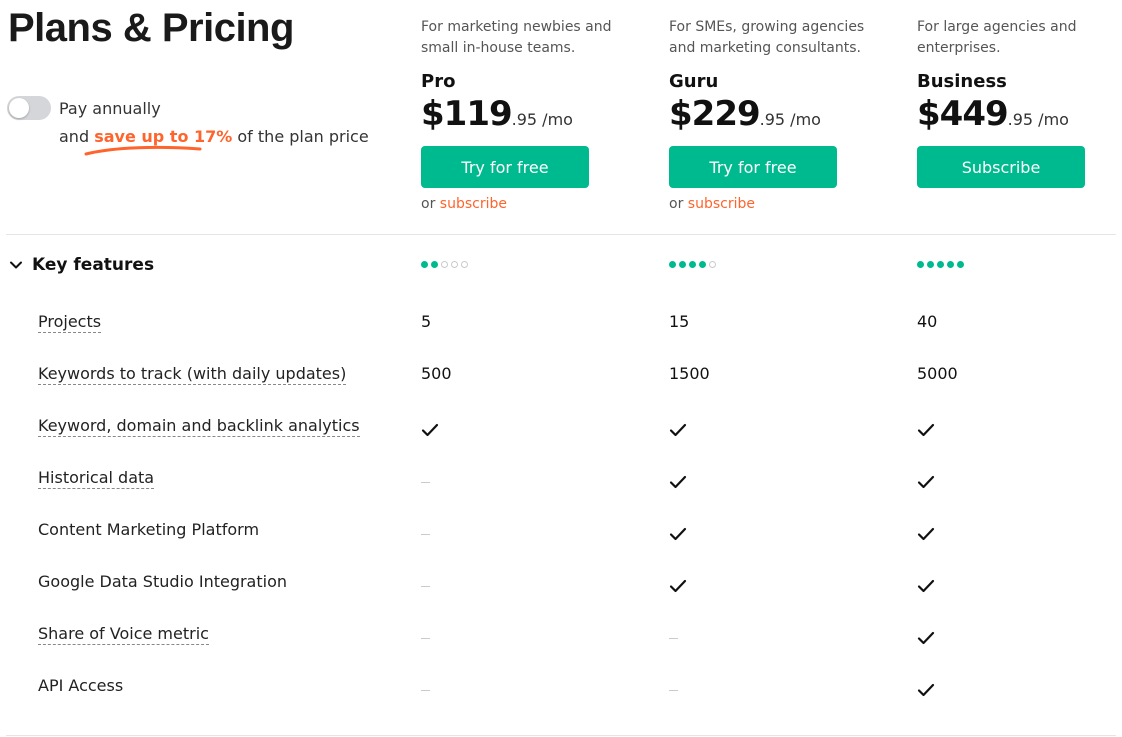 The image size is (1122, 737). I want to click on feature-label: Google Data Studio Integration, so click(163, 581).